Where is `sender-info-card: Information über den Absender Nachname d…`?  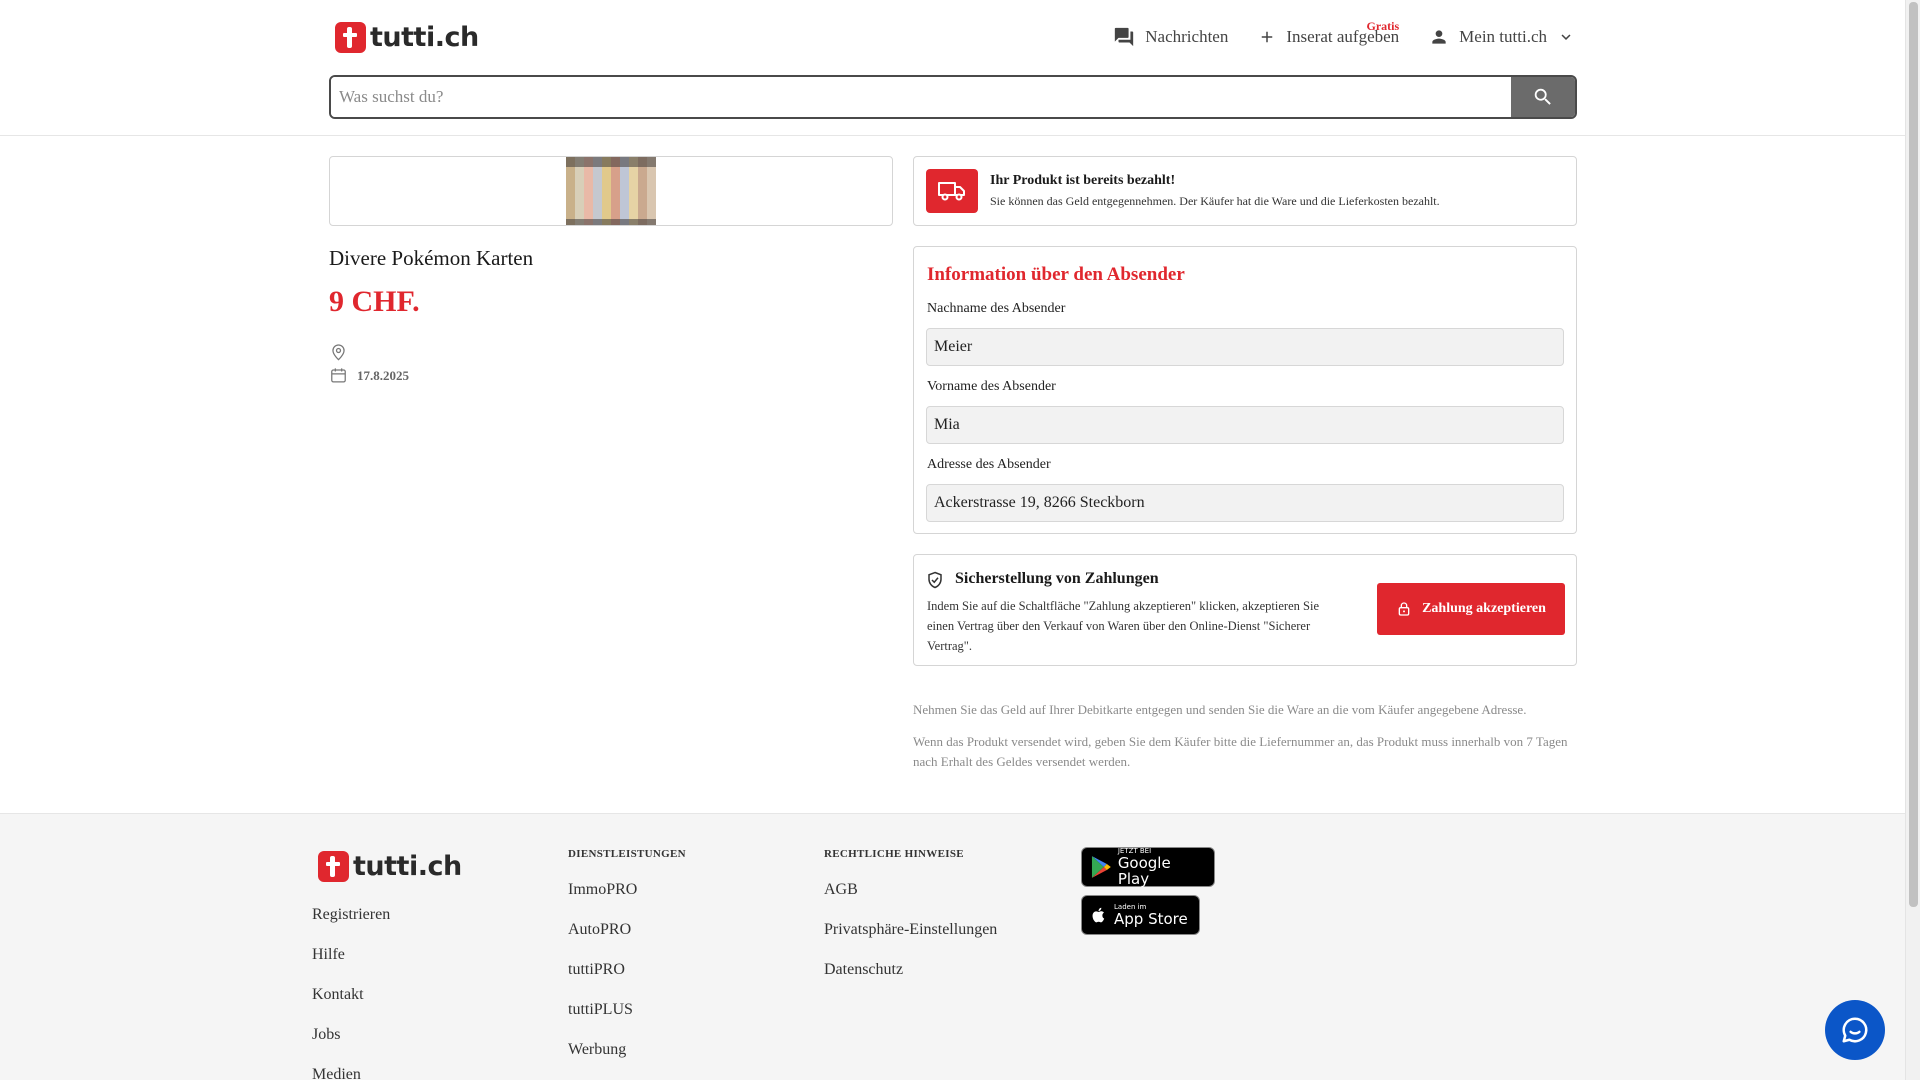 sender-info-card: Information über den Absender Nachname d… is located at coordinates (1245, 390).